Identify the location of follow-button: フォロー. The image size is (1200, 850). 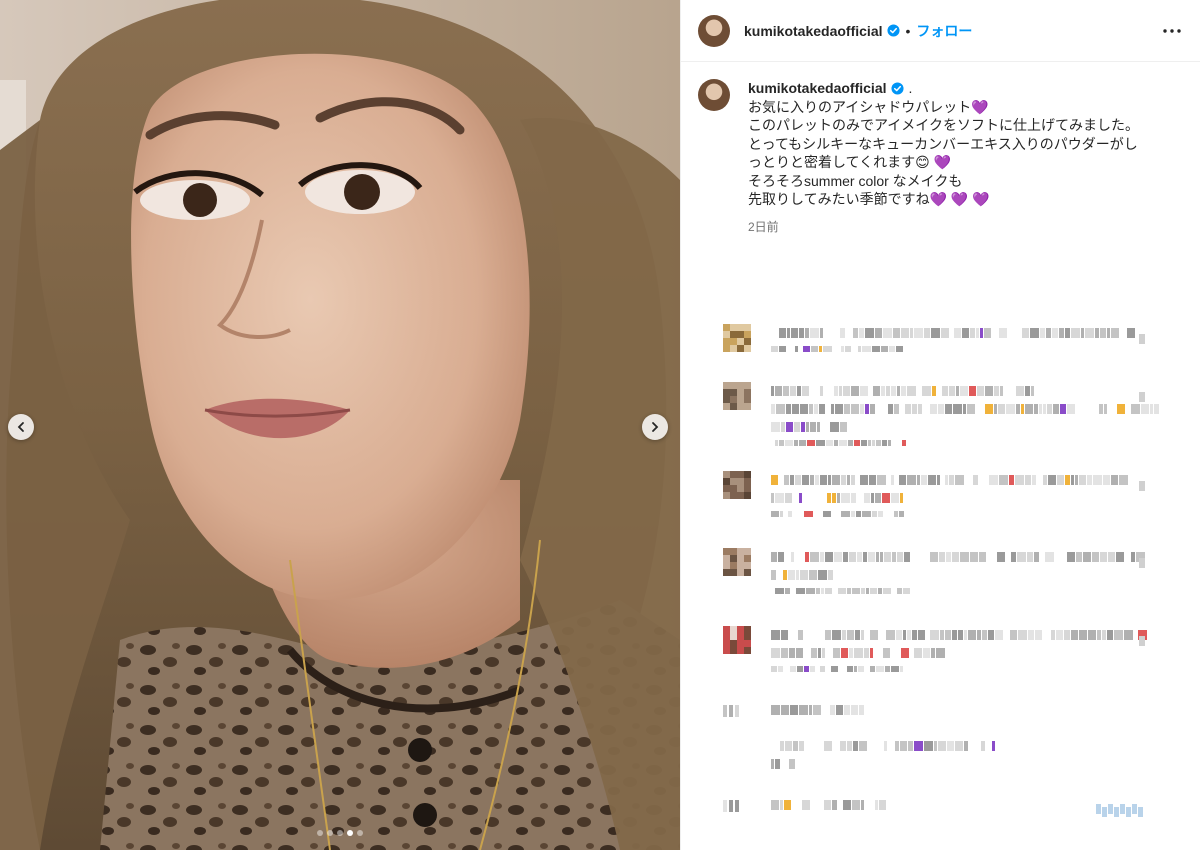
(944, 31).